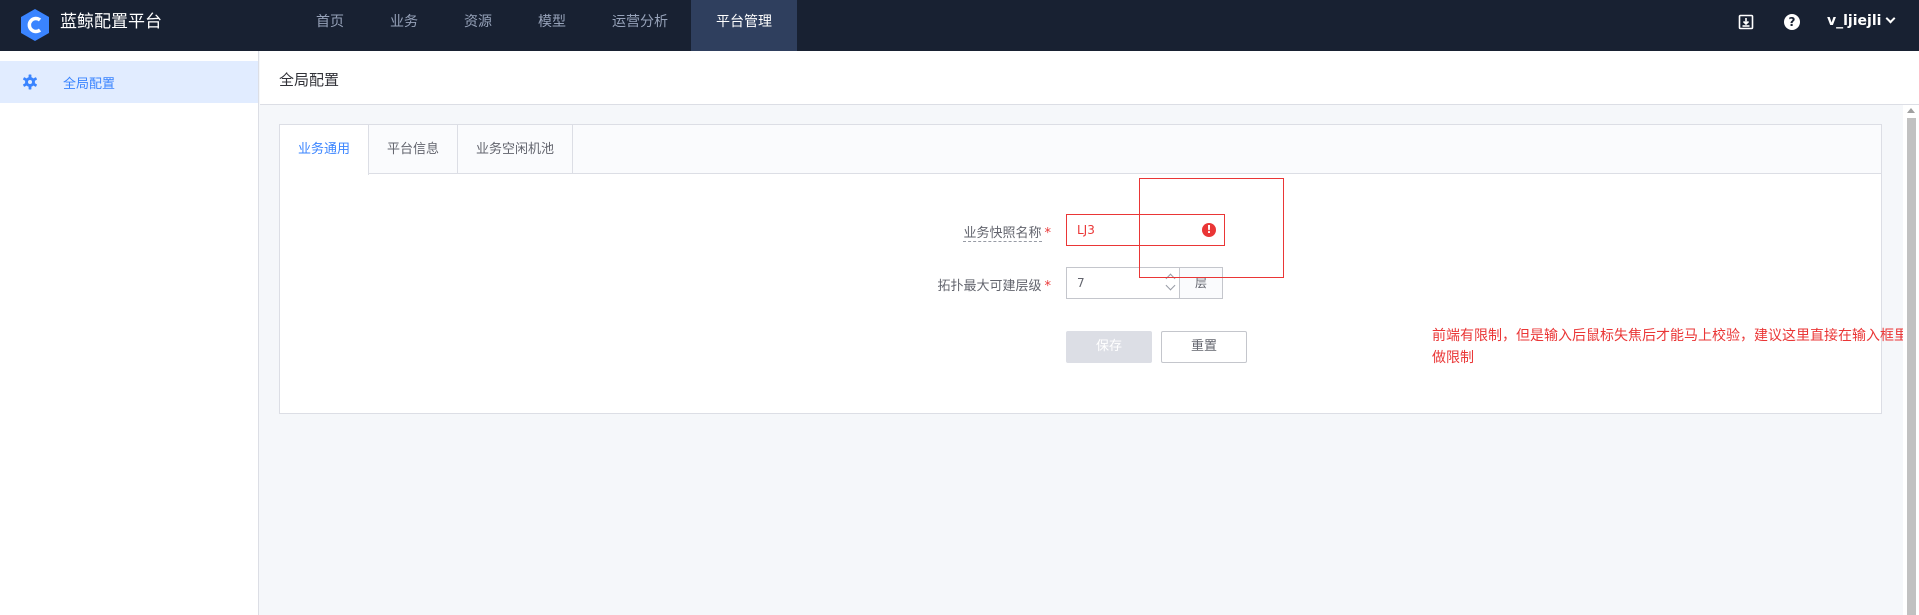 The width and height of the screenshot is (1919, 615). What do you see at coordinates (404, 25) in the screenshot?
I see `nav-item-business: 业务` at bounding box center [404, 25].